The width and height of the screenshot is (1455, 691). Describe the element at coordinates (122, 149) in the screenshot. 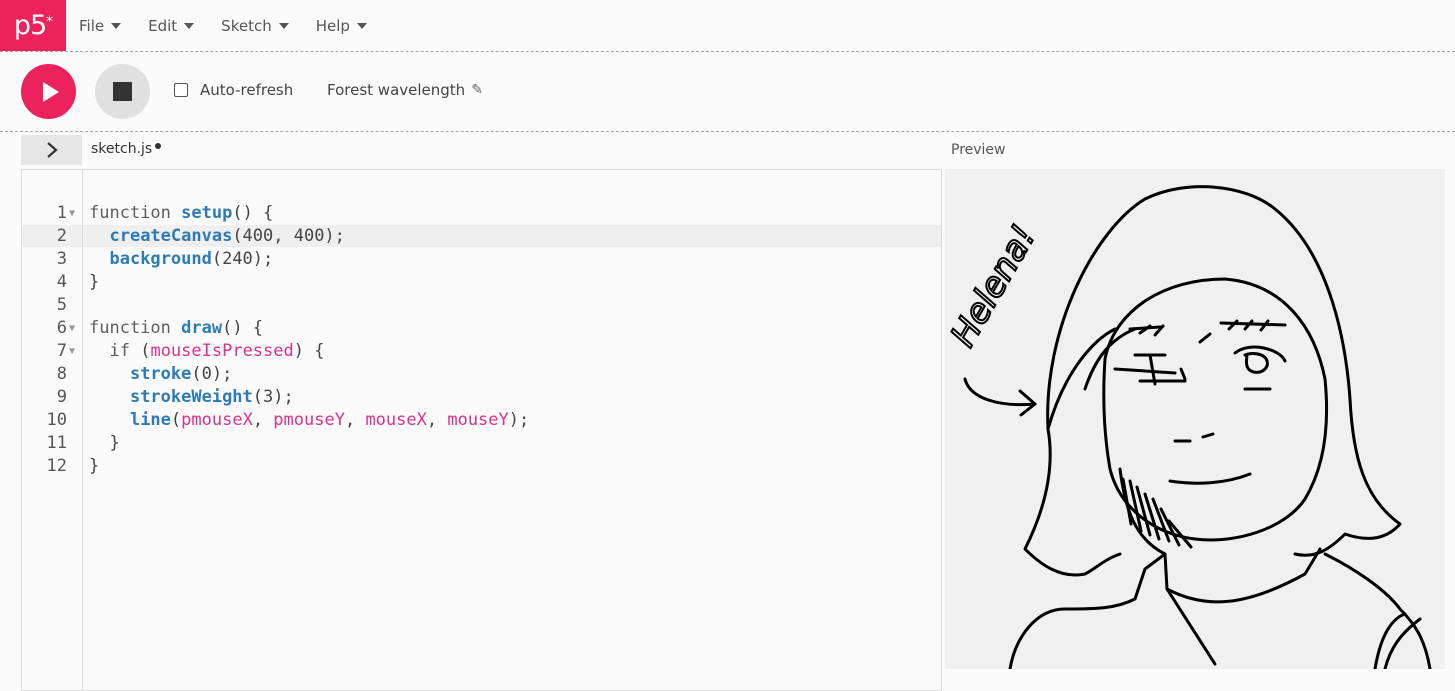

I see `file-tab-label: sketch.js` at that location.